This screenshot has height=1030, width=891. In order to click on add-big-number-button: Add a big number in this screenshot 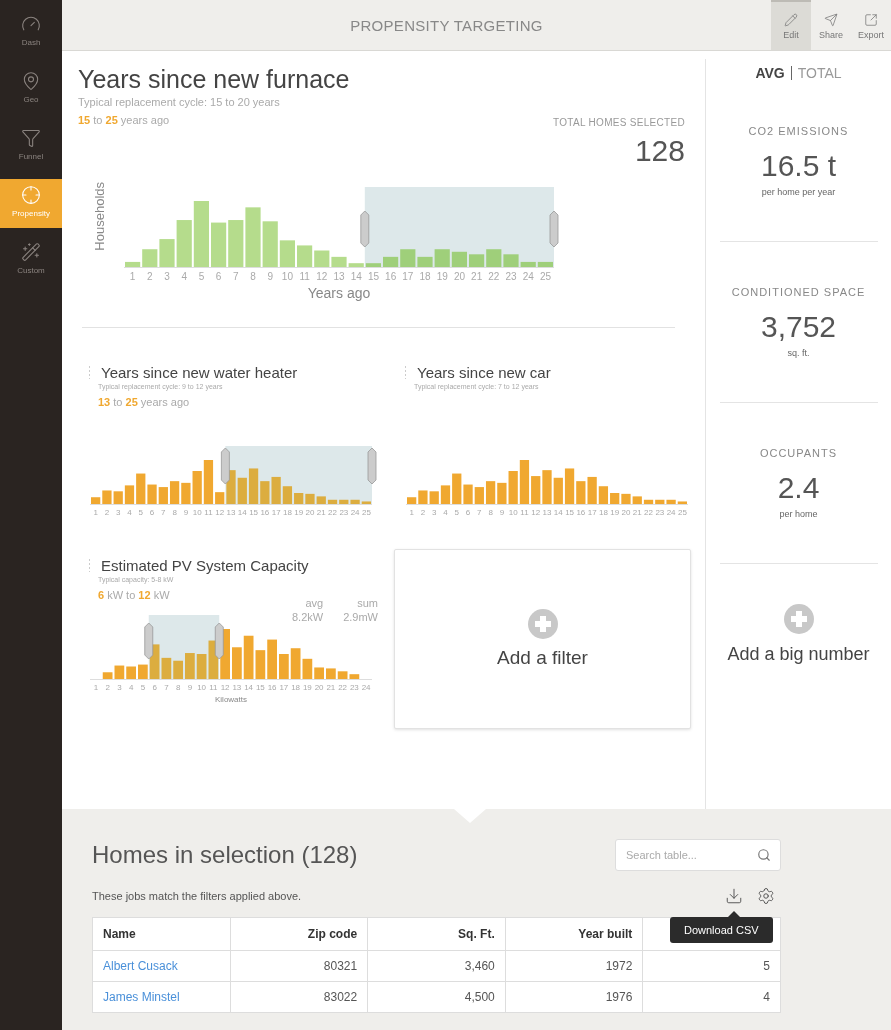, I will do `click(798, 634)`.